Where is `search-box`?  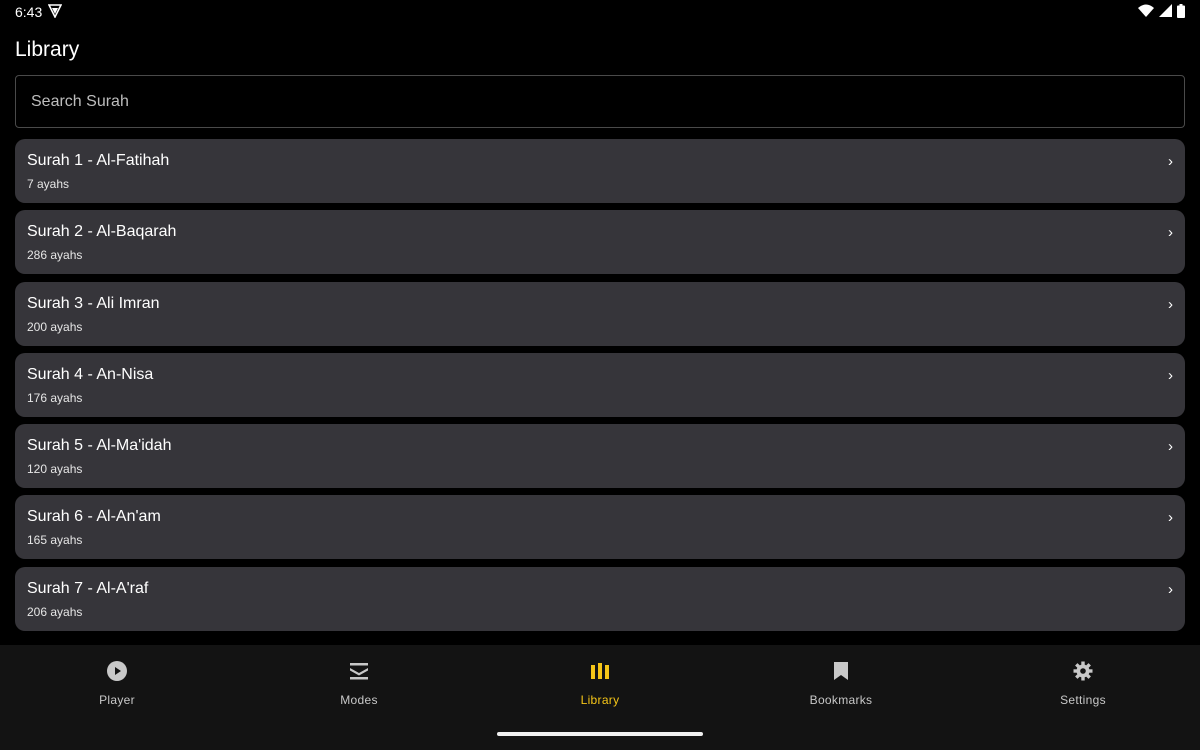
search-box is located at coordinates (600, 101).